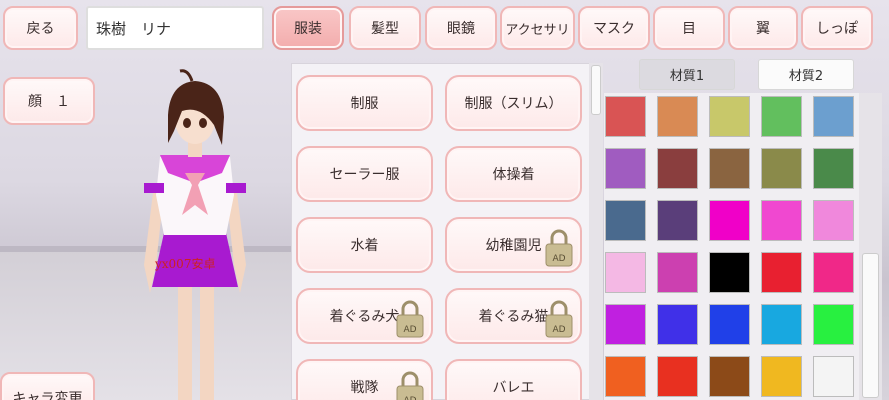  Describe the element at coordinates (364, 388) in the screenshot. I see `clothing-item-label: 戦隊` at that location.